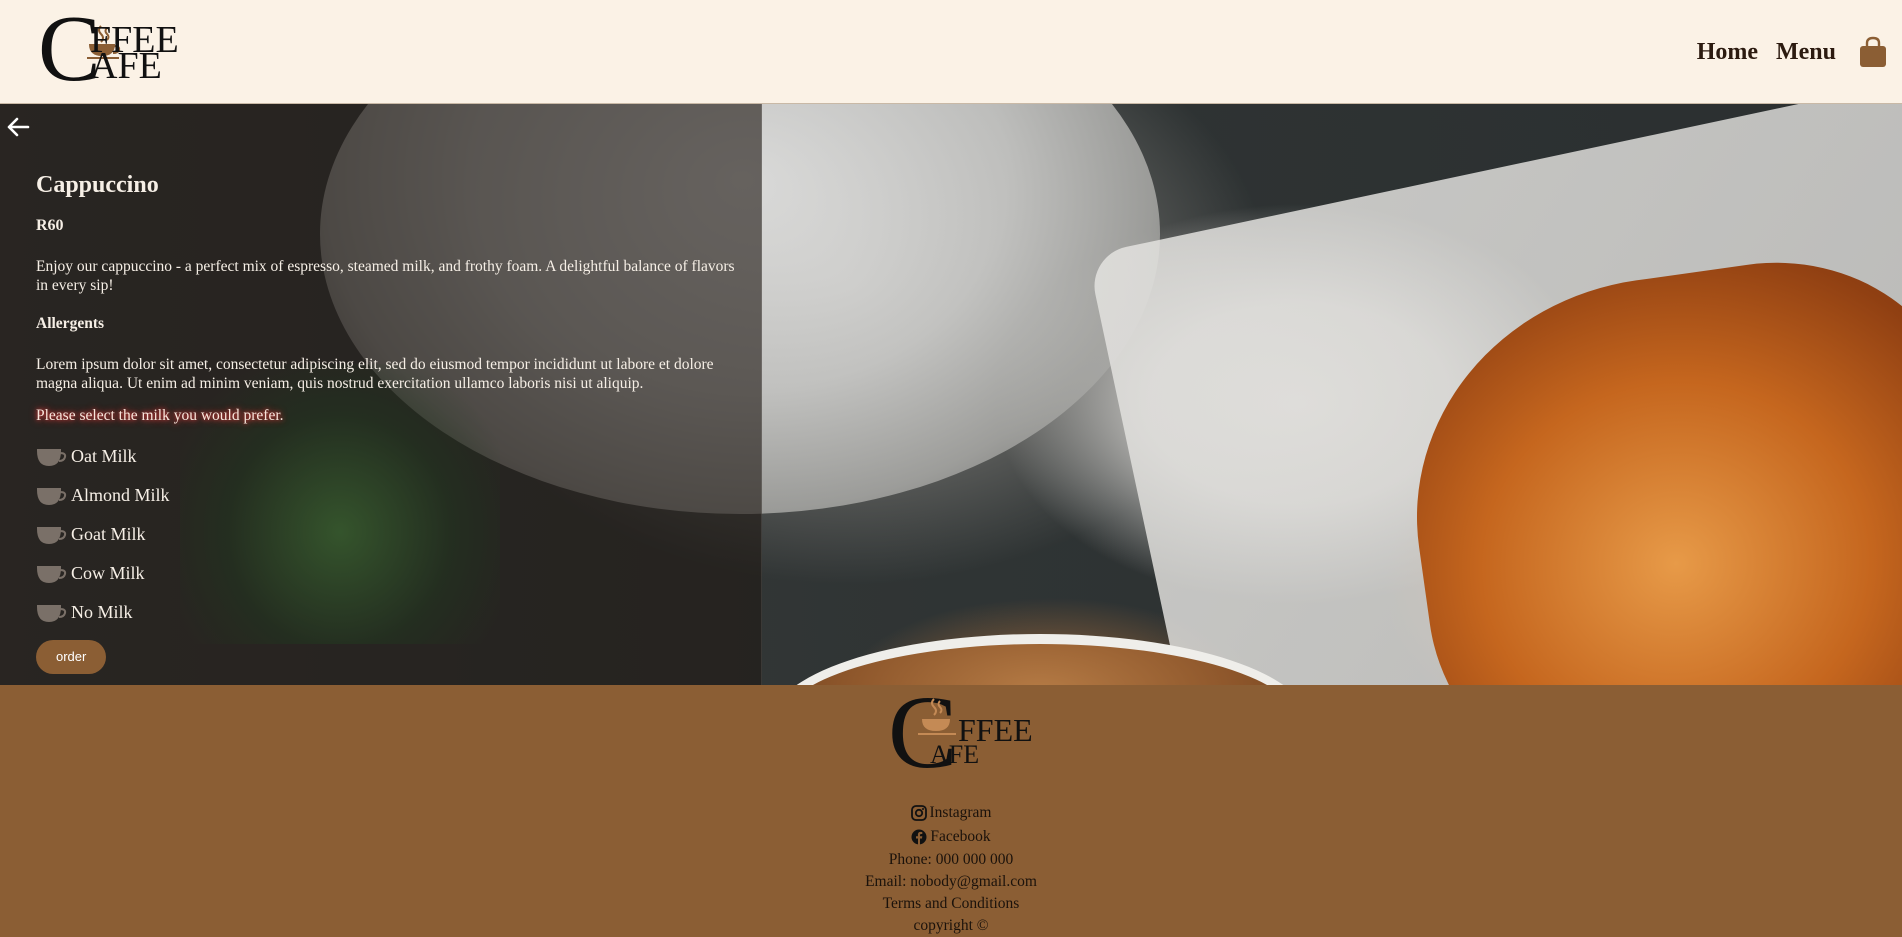  Describe the element at coordinates (120, 495) in the screenshot. I see `milk-option-label: Almond Milk` at that location.